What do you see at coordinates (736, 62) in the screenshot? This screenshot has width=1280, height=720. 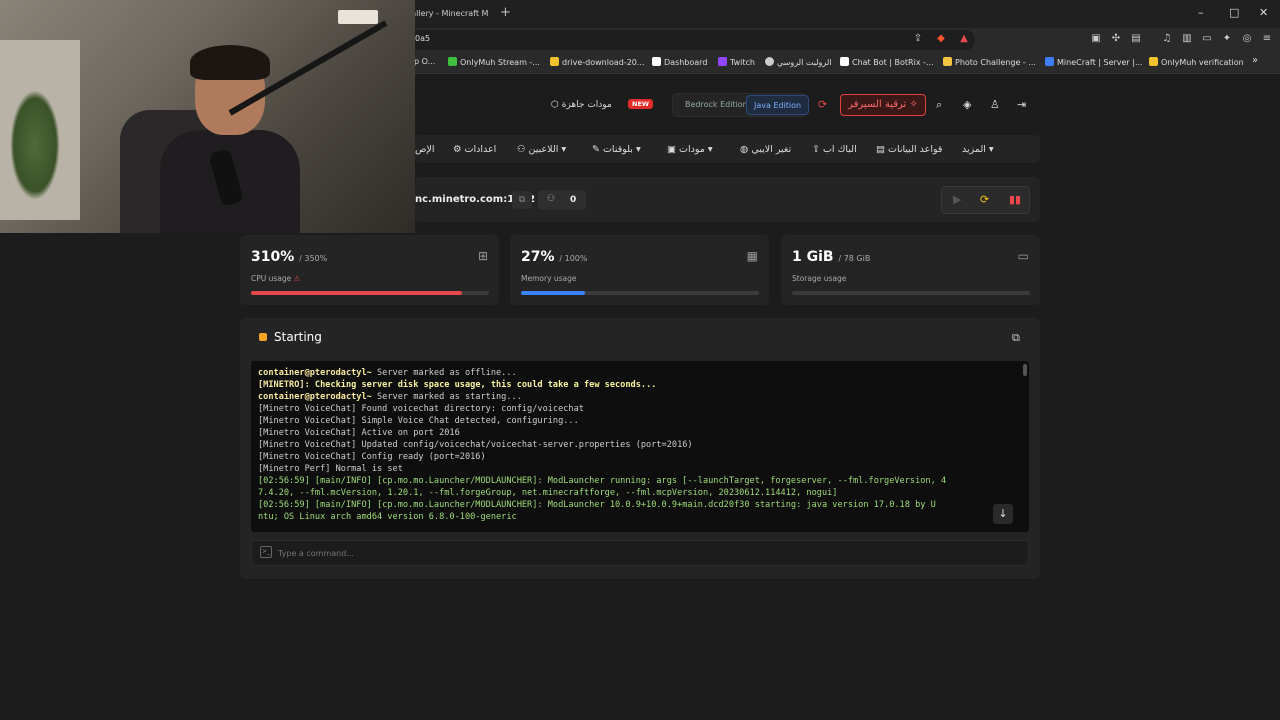 I see `bookmark-item: Twitch` at bounding box center [736, 62].